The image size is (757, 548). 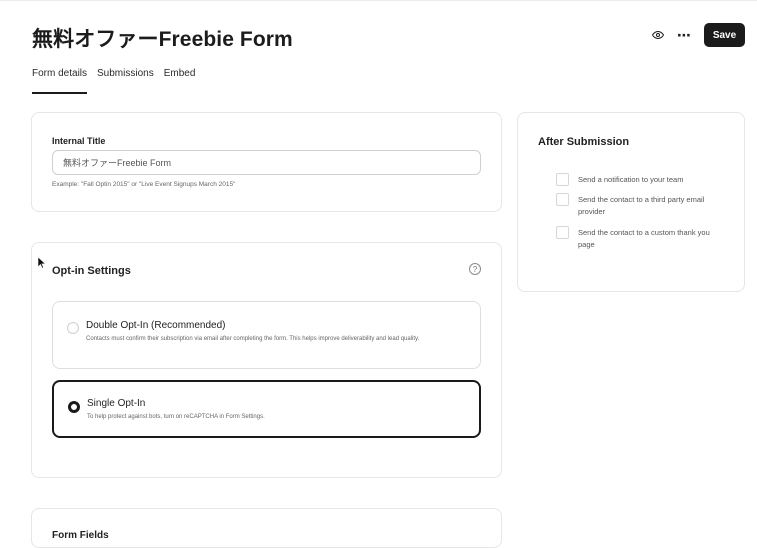 I want to click on preview-button, so click(x=658, y=35).